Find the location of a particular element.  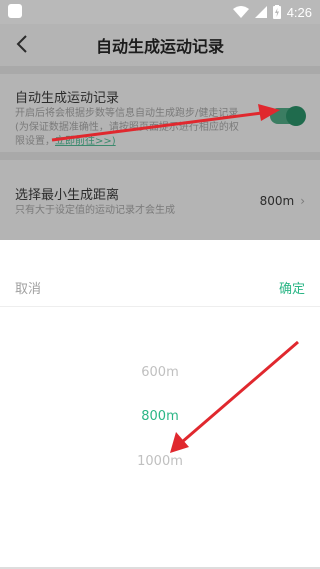

battery-charging-icon is located at coordinates (276, 12).